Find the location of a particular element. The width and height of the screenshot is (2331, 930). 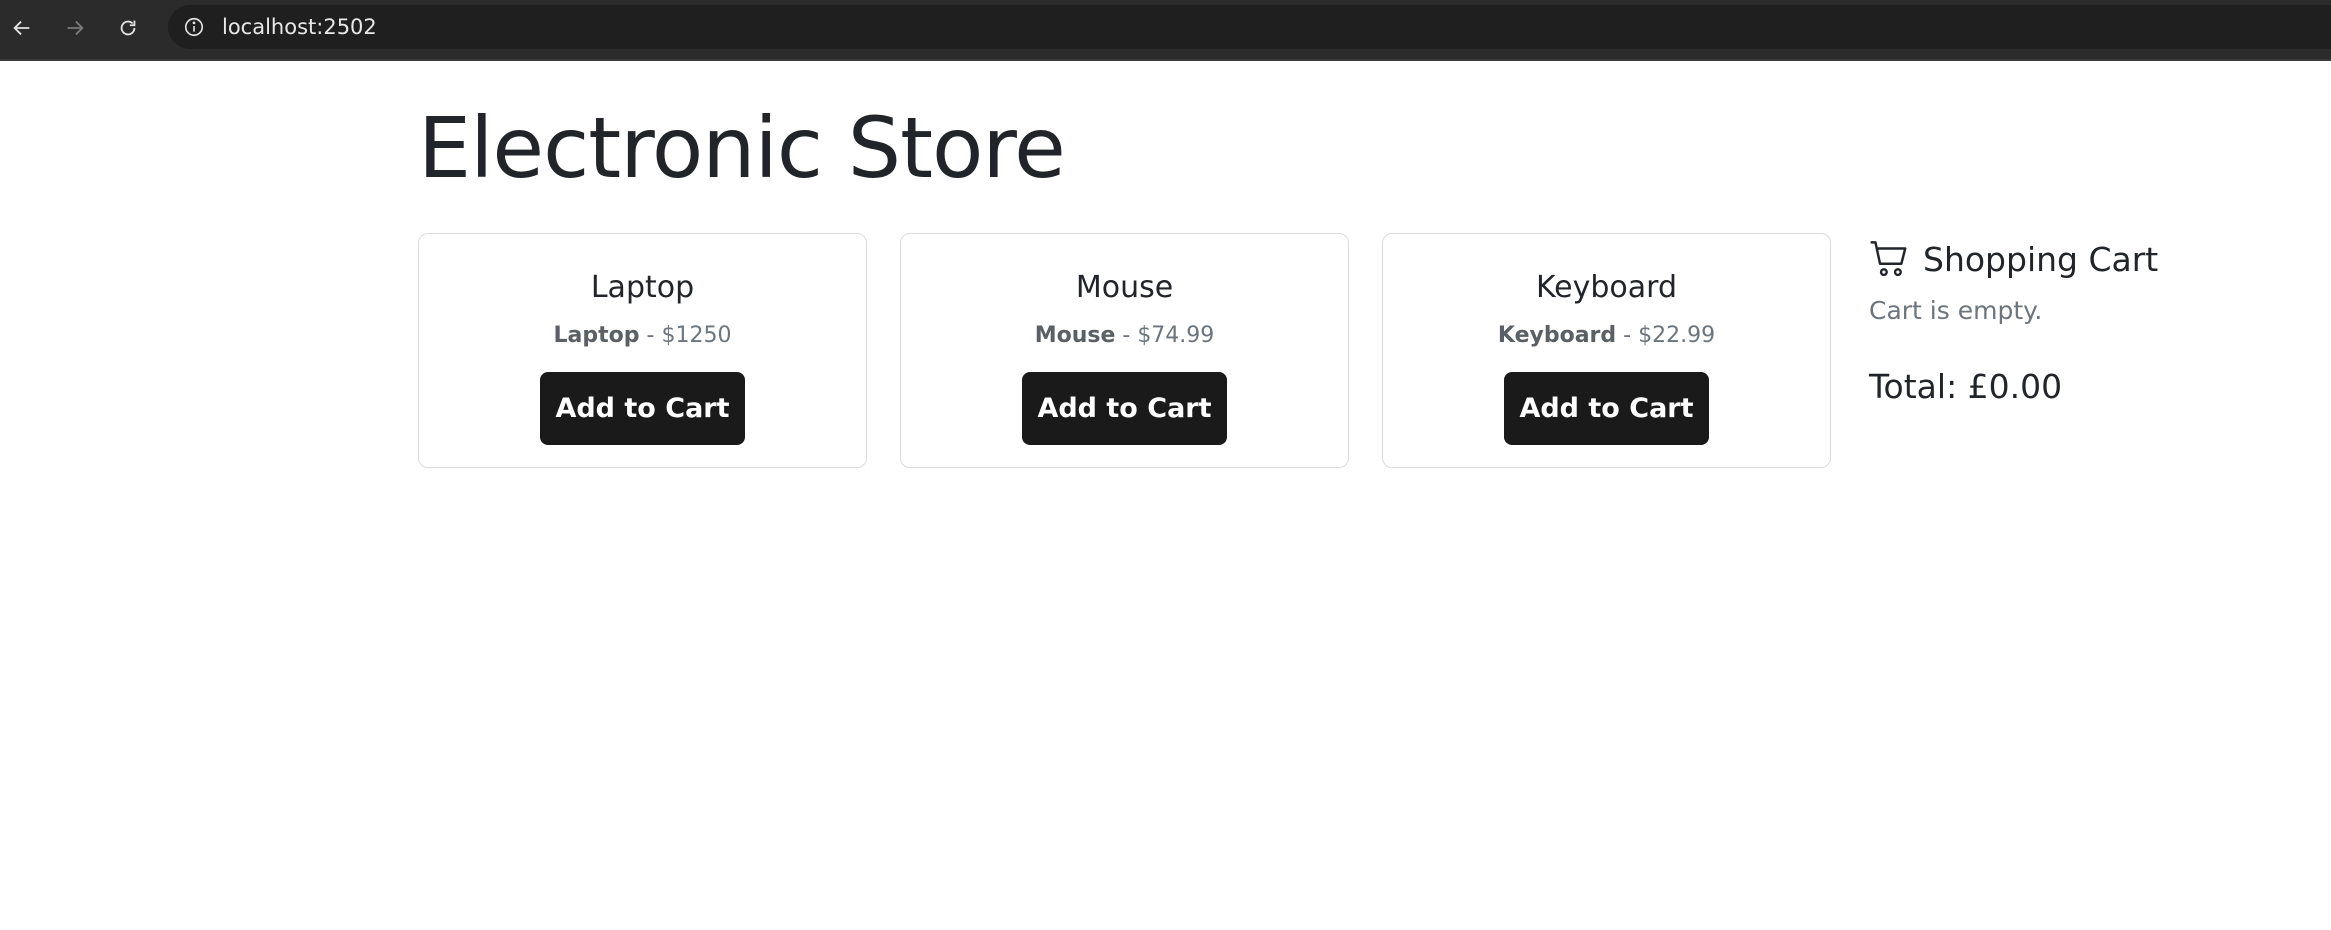

browser-toolbar: localhost:2502 is located at coordinates (1165, 30).